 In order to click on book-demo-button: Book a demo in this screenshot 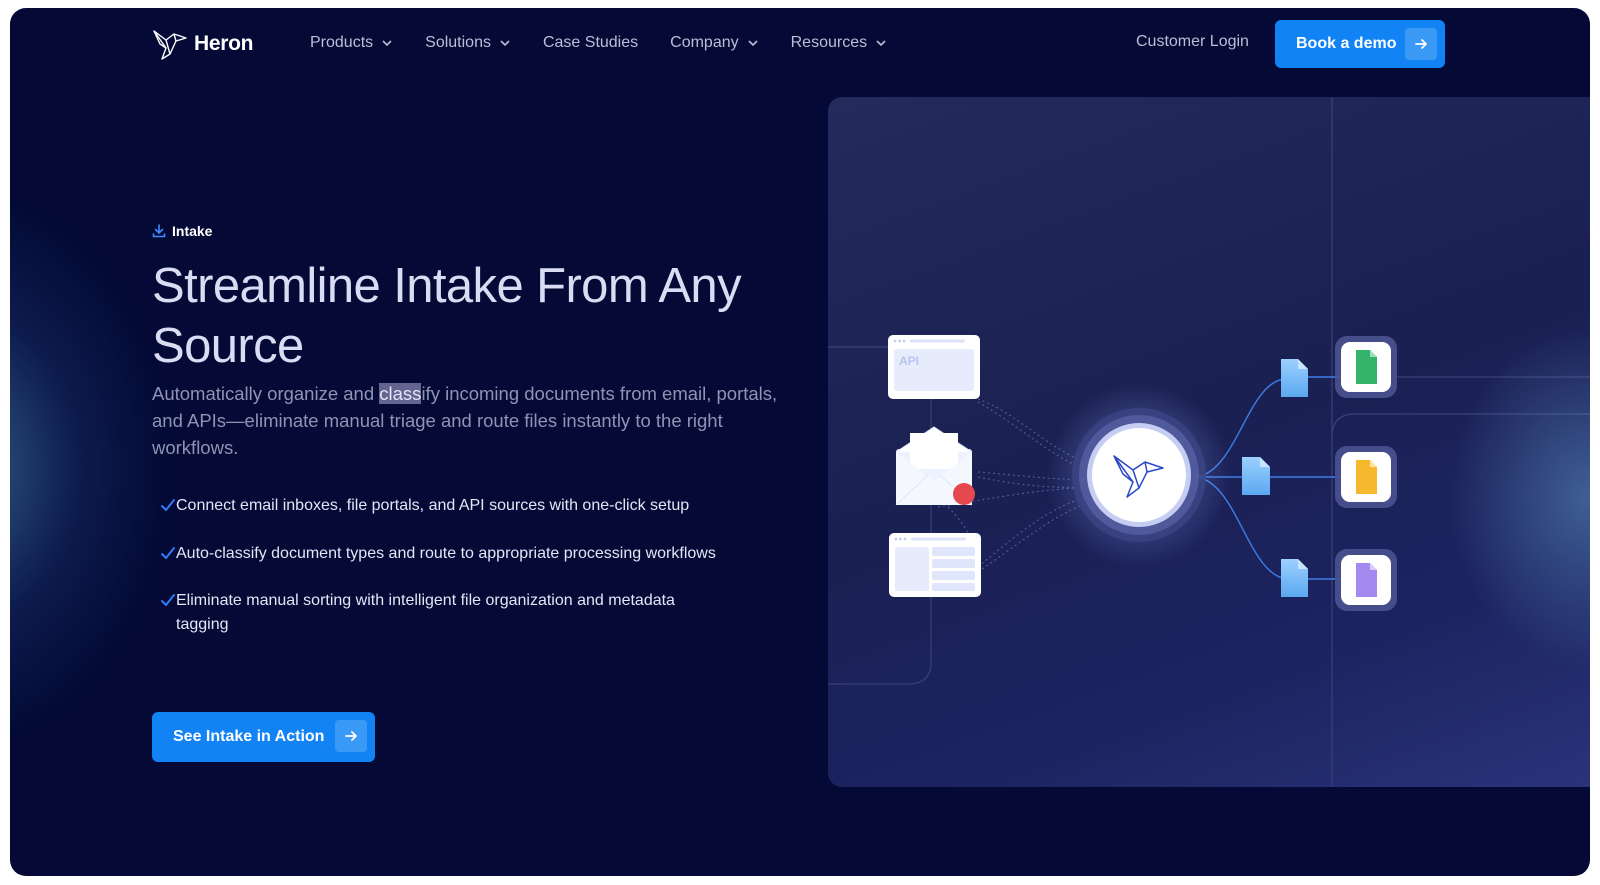, I will do `click(1360, 44)`.